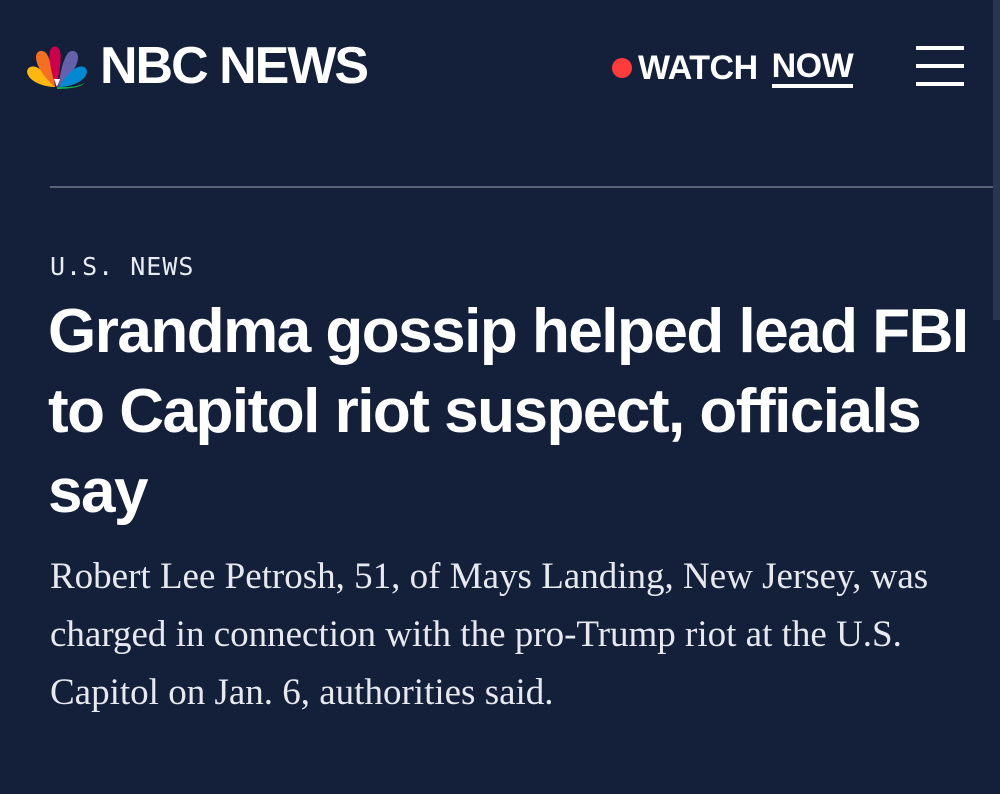  What do you see at coordinates (234, 66) in the screenshot?
I see `brand-name: NBC NEWS` at bounding box center [234, 66].